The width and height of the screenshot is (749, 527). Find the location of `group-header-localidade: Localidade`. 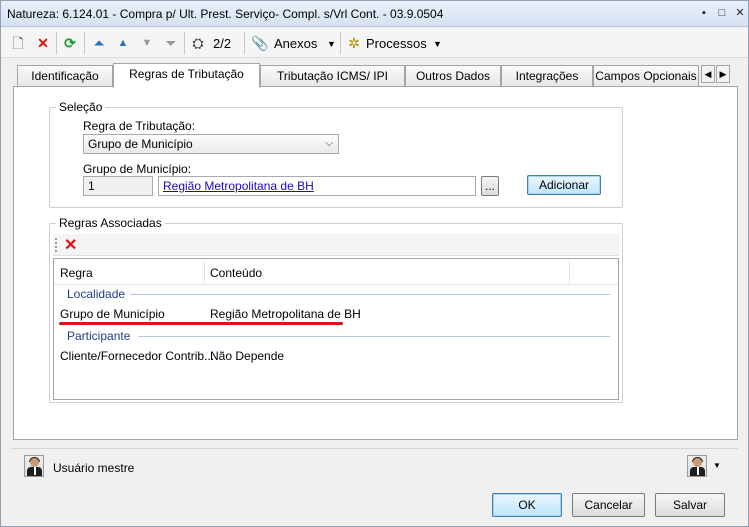

group-header-localidade: Localidade is located at coordinates (96, 294).